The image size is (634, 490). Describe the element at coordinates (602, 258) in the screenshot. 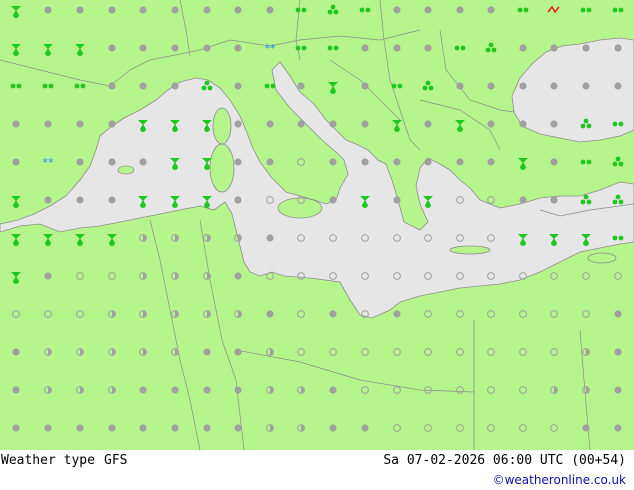

I see `cyprus` at that location.